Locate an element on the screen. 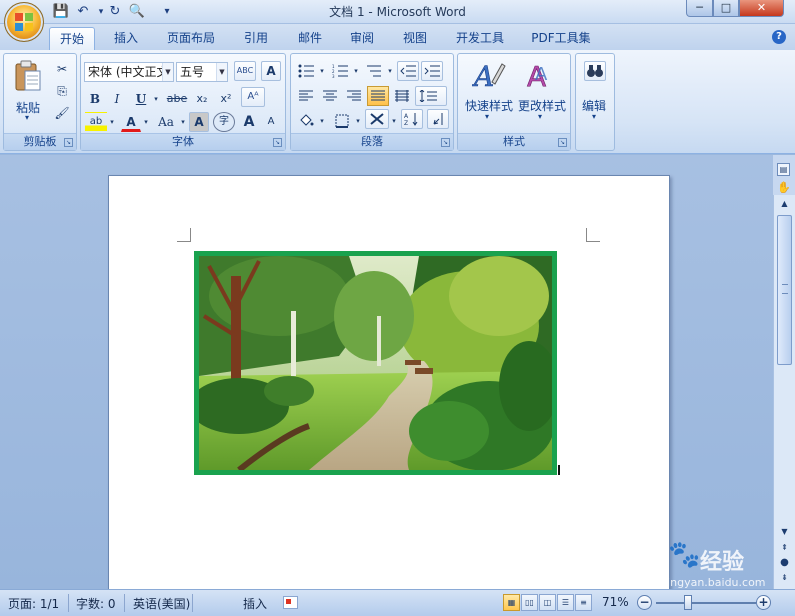 The height and width of the screenshot is (616, 795). editing-button: 编辑 ▾ is located at coordinates (595, 93).